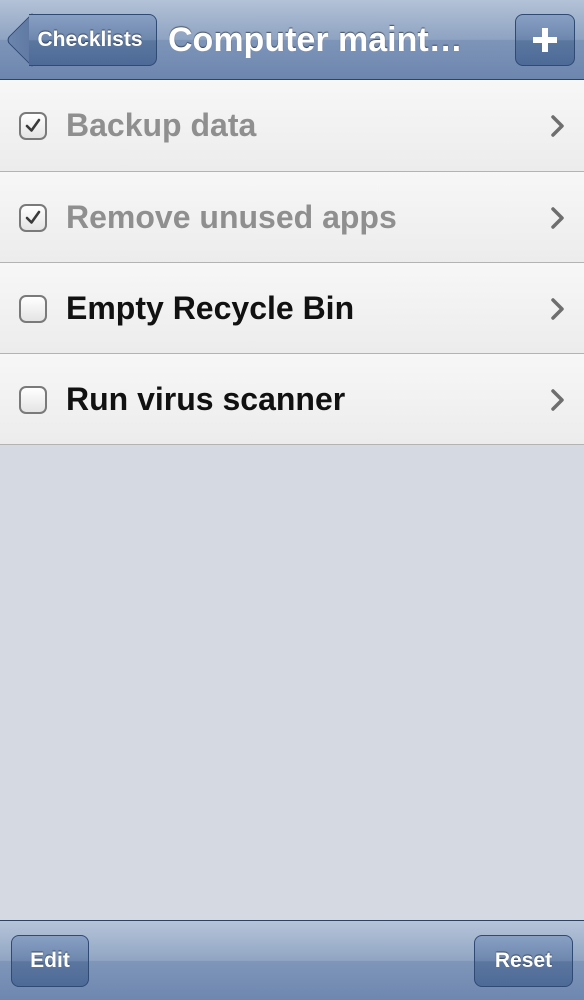 This screenshot has width=584, height=1000. What do you see at coordinates (231, 217) in the screenshot?
I see `item-label: Remove unused apps` at bounding box center [231, 217].